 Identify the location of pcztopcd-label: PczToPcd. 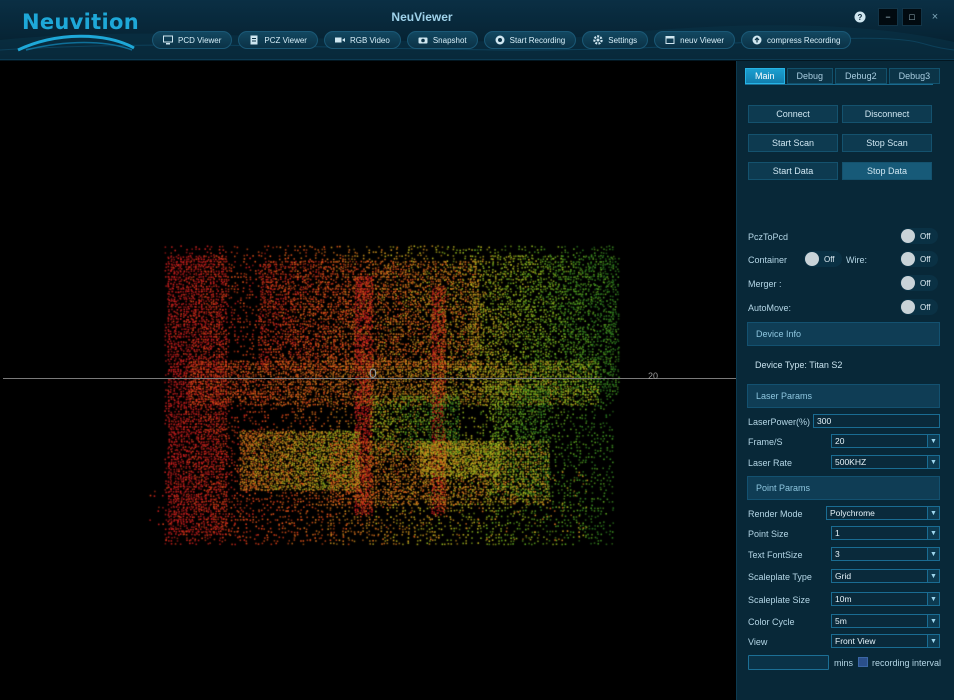
(768, 237).